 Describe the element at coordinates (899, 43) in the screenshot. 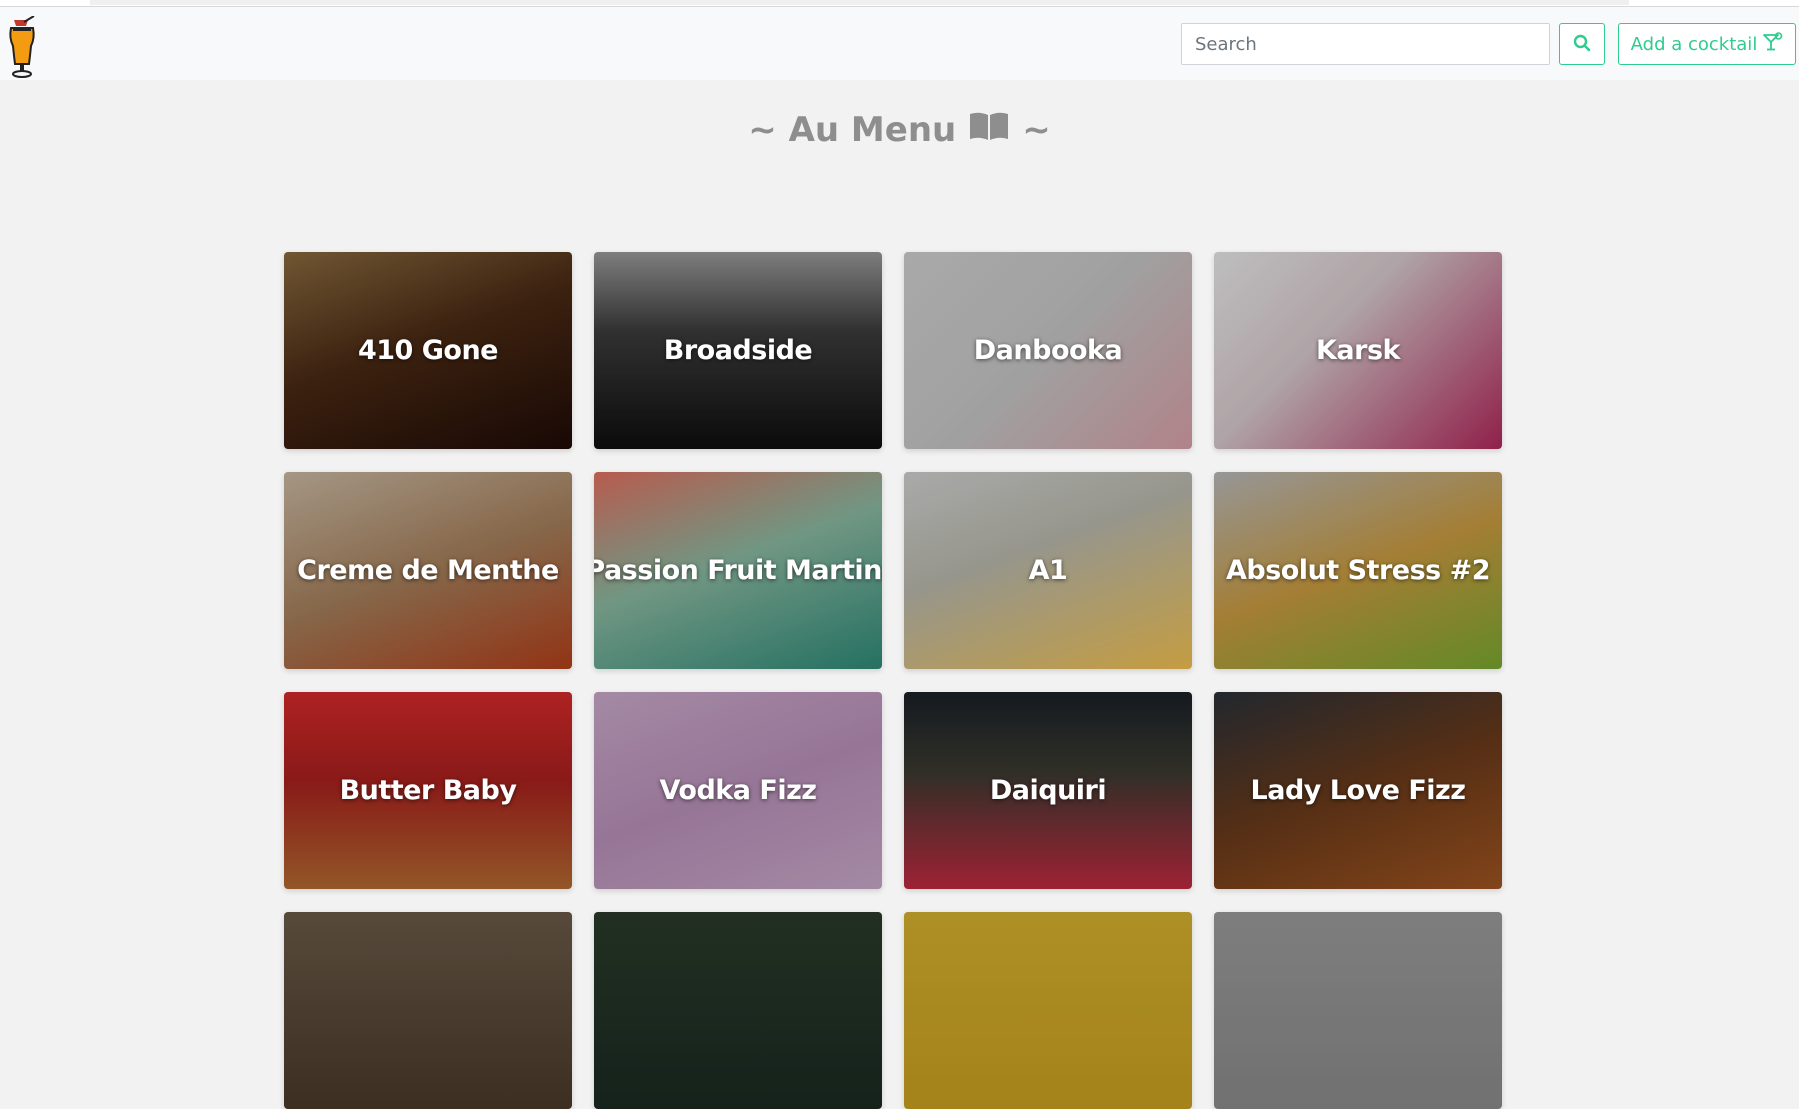

I see `navbar: Add a cocktail` at that location.